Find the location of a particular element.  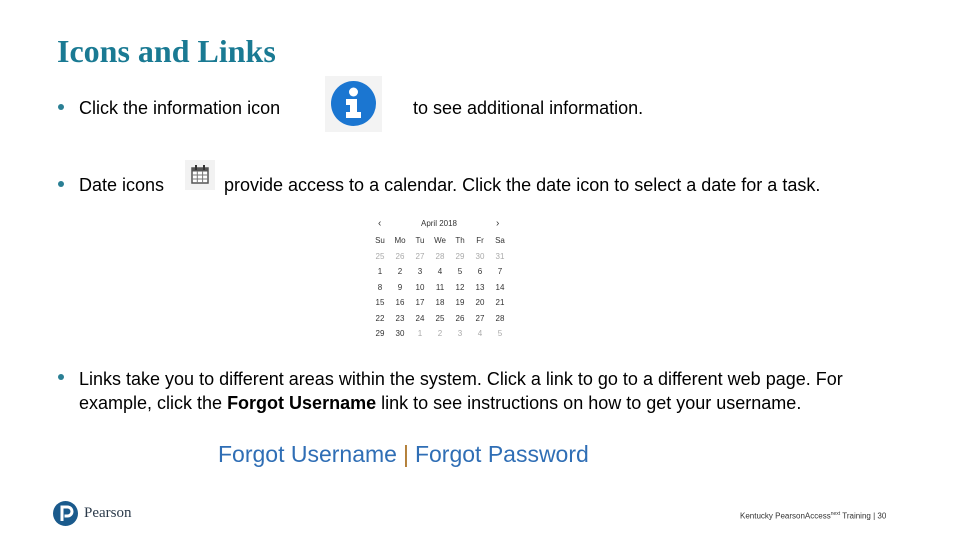

page-title: Icons and Links is located at coordinates (166, 51).